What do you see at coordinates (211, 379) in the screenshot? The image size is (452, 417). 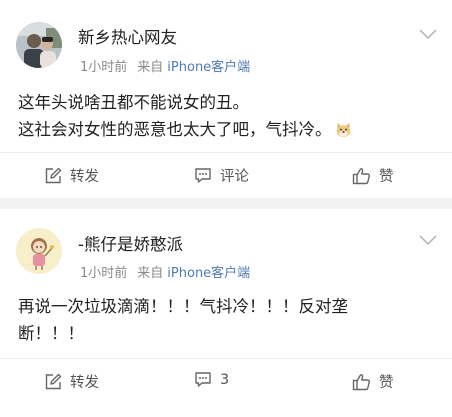 I see `comment-button: 3` at bounding box center [211, 379].